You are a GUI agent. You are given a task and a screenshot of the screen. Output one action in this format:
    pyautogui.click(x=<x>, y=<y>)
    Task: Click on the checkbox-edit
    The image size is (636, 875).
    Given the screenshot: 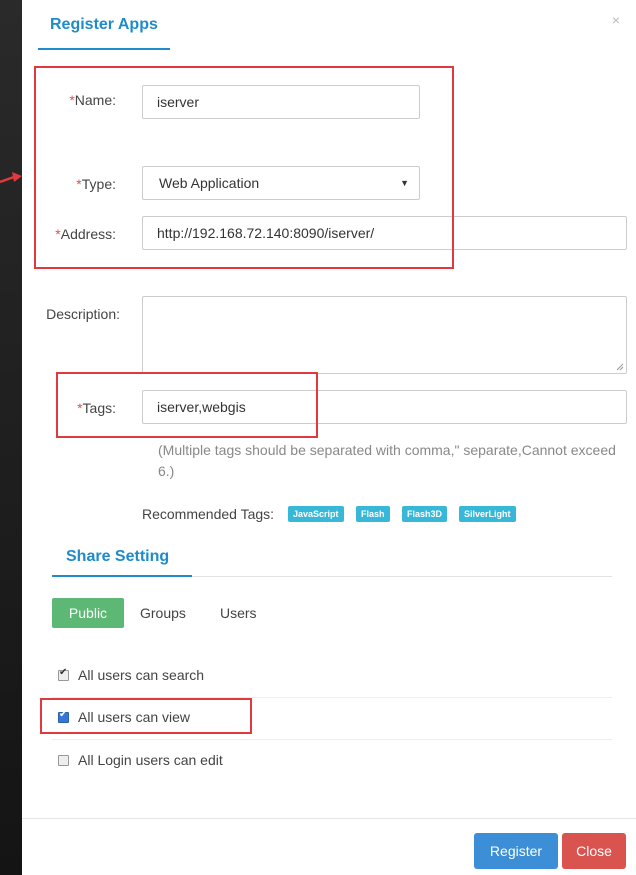 What is the action you would take?
    pyautogui.click(x=63, y=760)
    